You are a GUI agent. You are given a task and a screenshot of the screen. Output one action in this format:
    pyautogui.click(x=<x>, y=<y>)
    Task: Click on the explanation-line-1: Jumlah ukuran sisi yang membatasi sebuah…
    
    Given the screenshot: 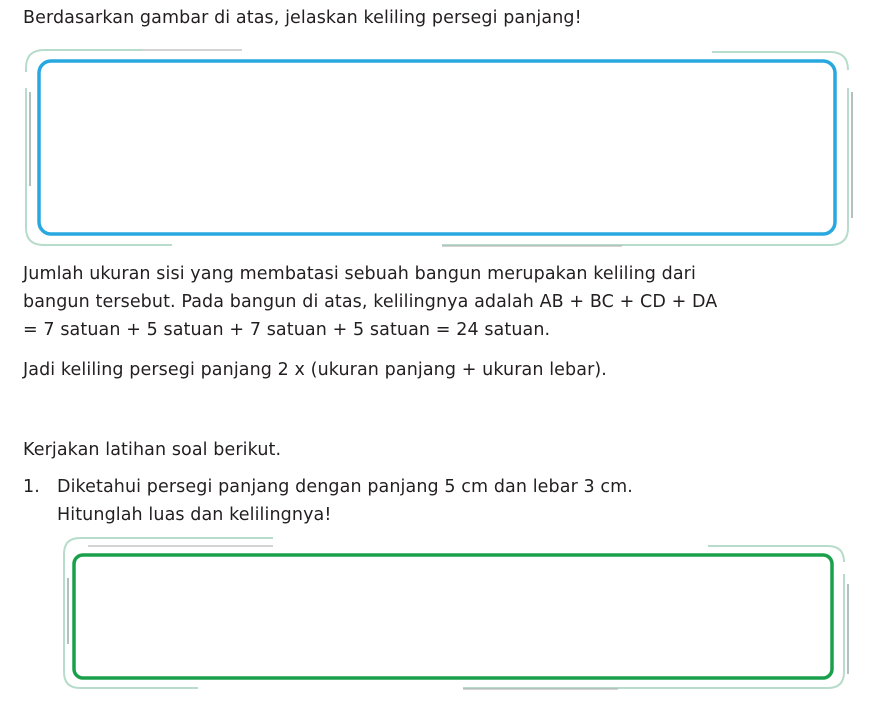 What is the action you would take?
    pyautogui.click(x=359, y=274)
    